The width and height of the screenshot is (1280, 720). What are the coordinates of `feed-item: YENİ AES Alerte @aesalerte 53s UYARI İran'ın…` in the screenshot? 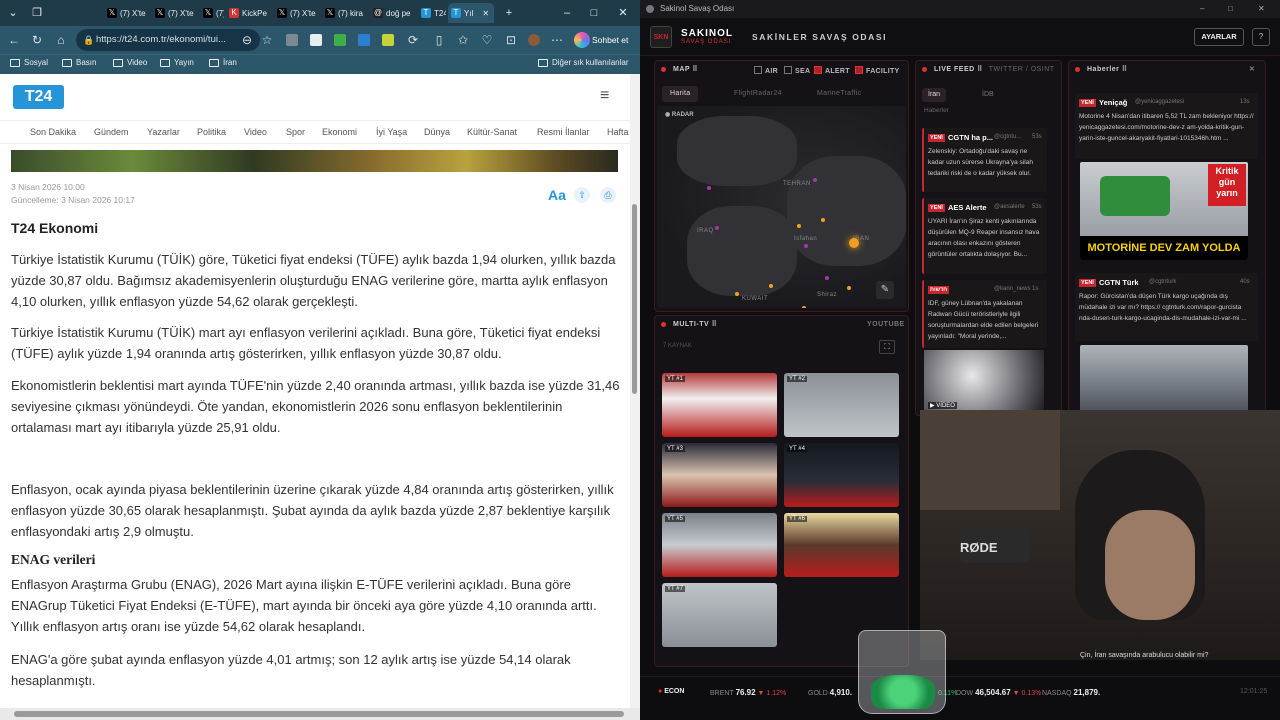 It's located at (984, 236).